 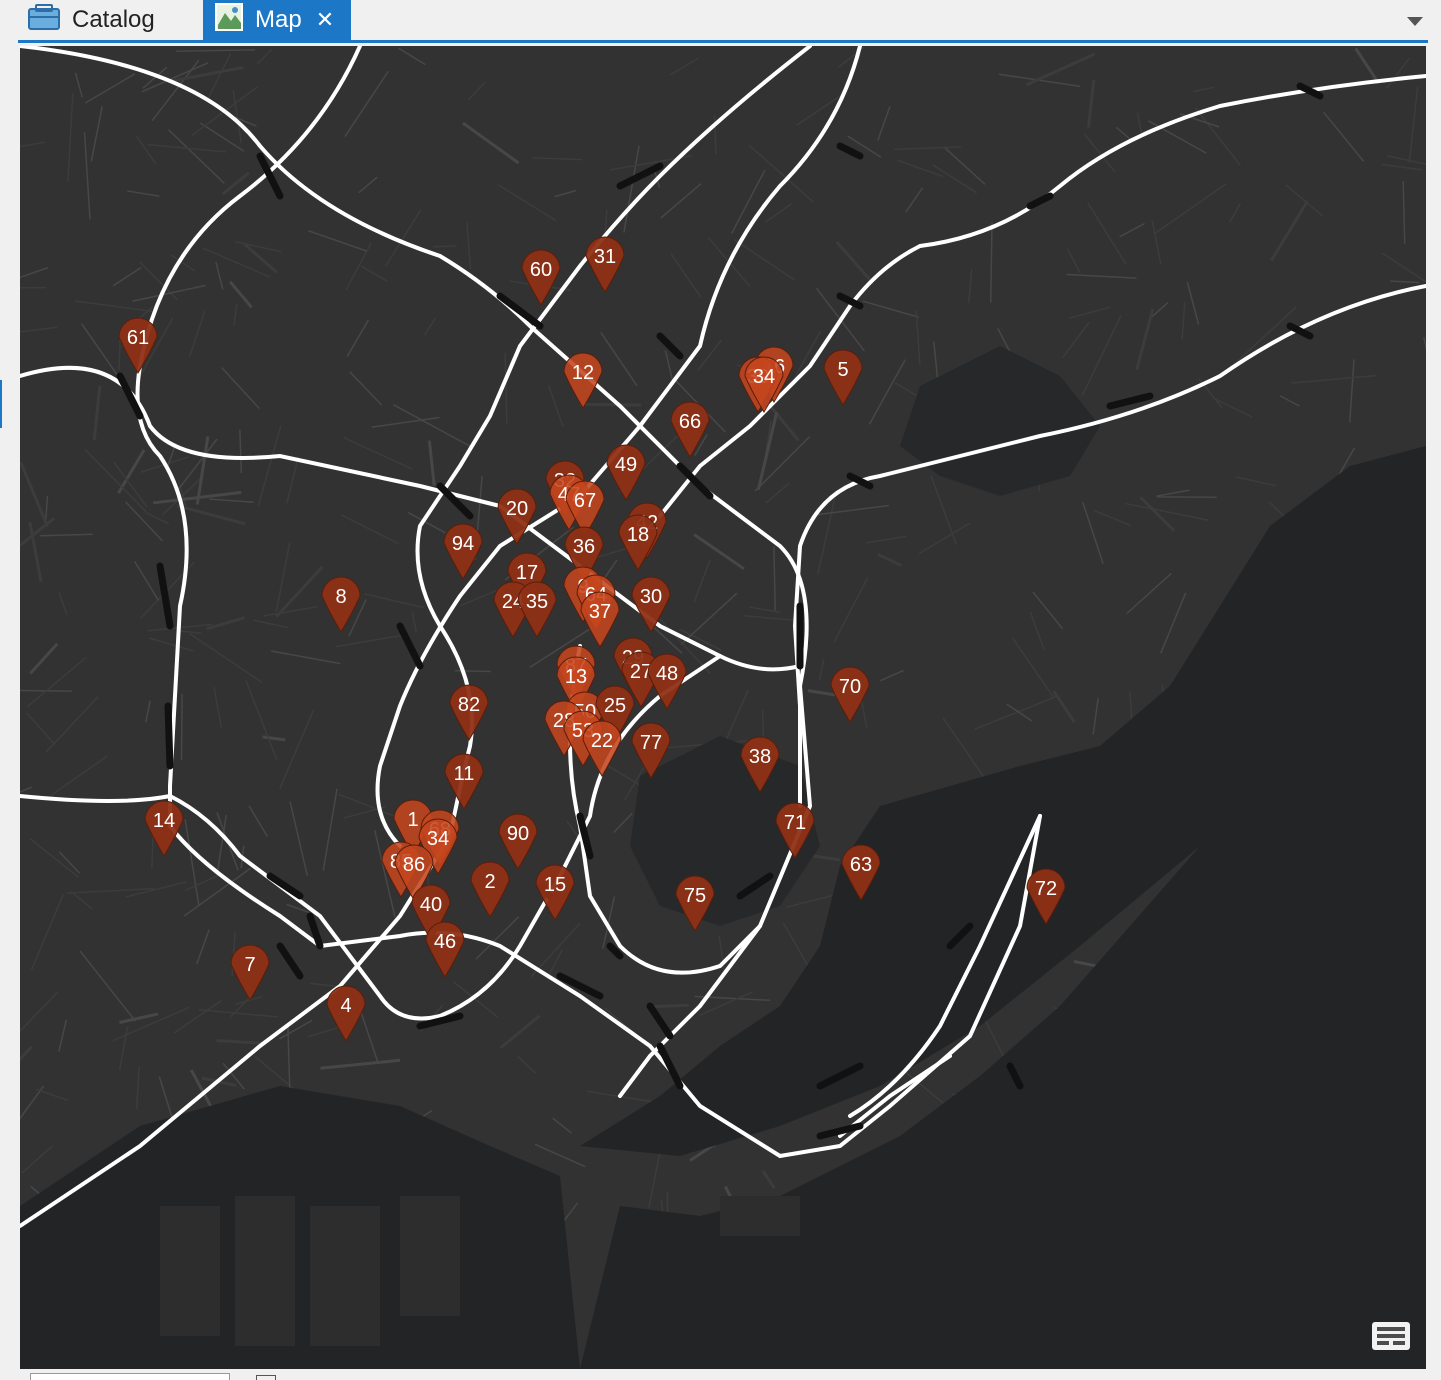 I want to click on chevron-down-icon, so click(x=1415, y=23).